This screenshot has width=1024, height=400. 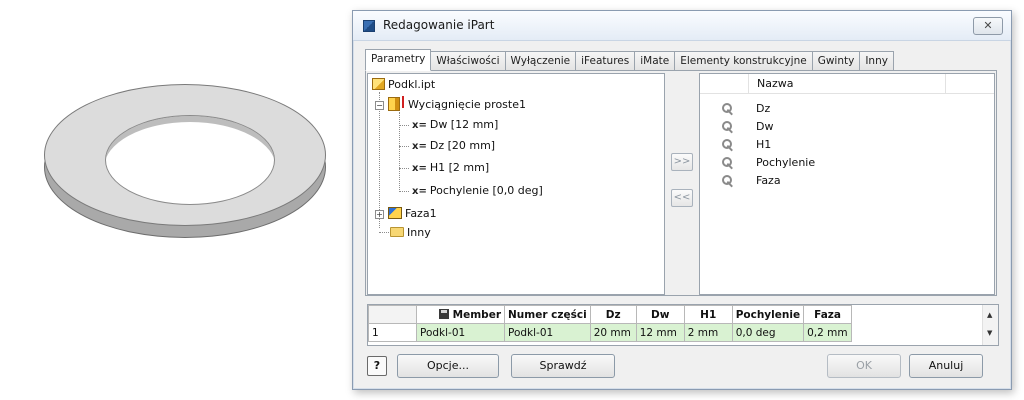 What do you see at coordinates (744, 61) in the screenshot?
I see `tab-elementy-konstrukcyjne: Elementy konstrukcyjne` at bounding box center [744, 61].